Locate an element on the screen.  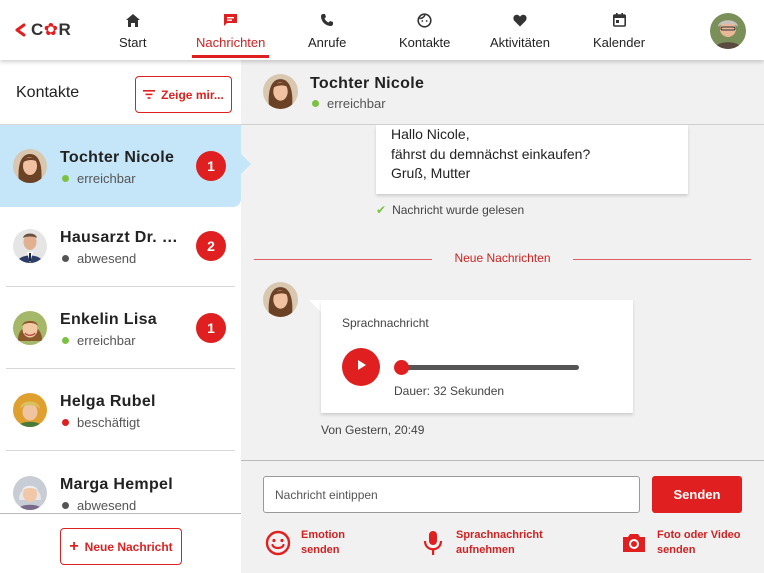
message-timestamp: Von Gestern, 20:49 is located at coordinates (373, 430).